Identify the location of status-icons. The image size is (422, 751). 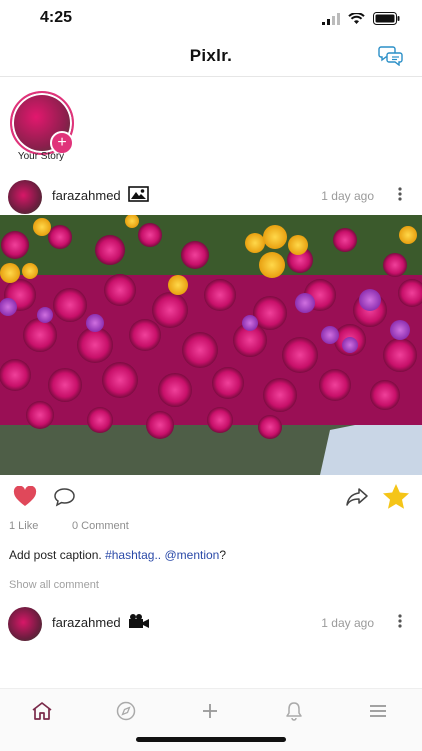
(361, 18).